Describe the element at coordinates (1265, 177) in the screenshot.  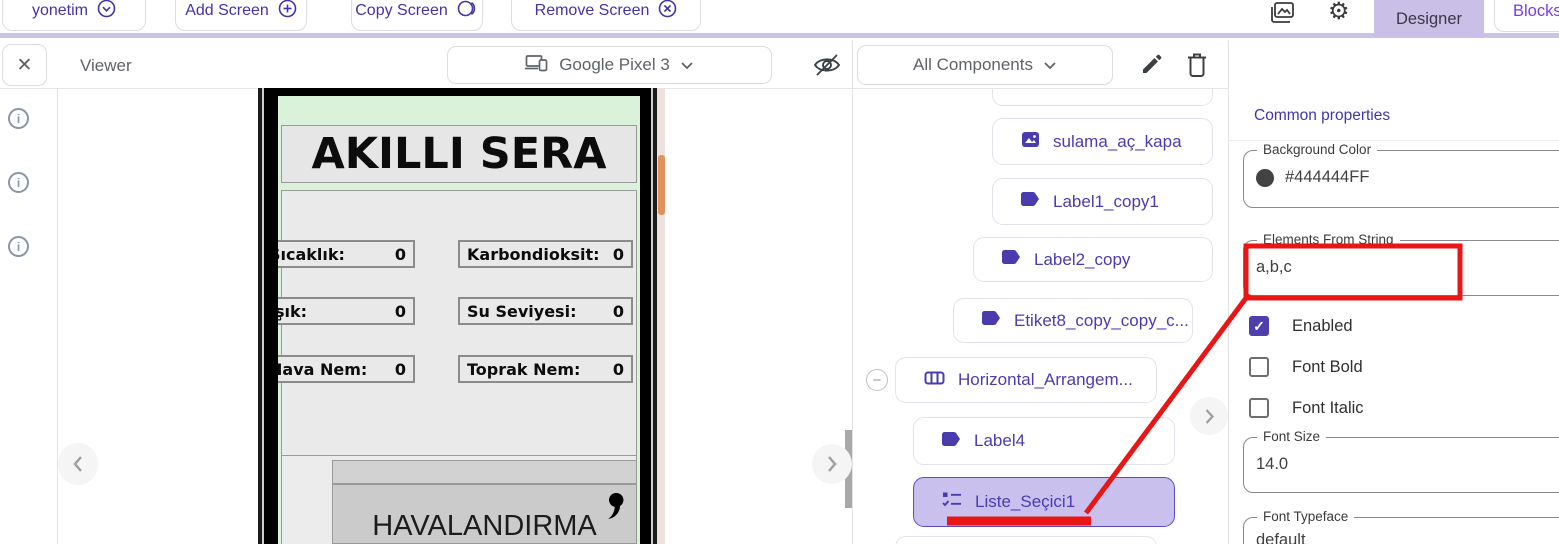
I see `color-swatch` at that location.